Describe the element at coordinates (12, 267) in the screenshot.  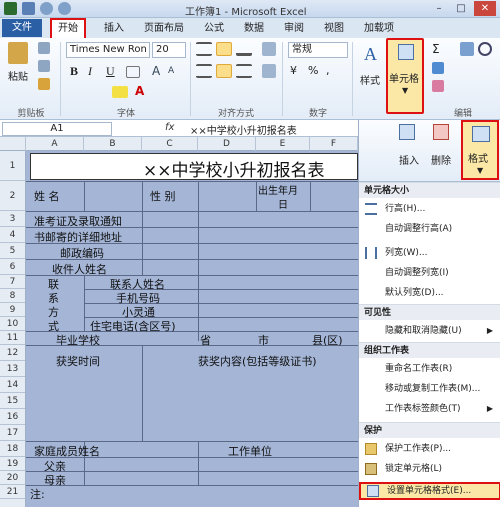
I see `row-header: 6` at that location.